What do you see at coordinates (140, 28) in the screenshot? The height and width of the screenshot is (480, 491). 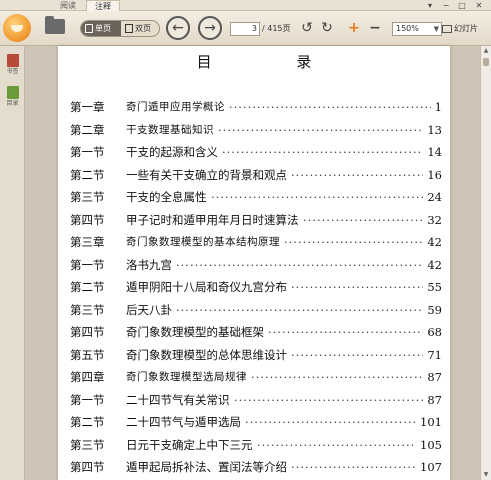 I see `double-page-button: 双页` at bounding box center [140, 28].